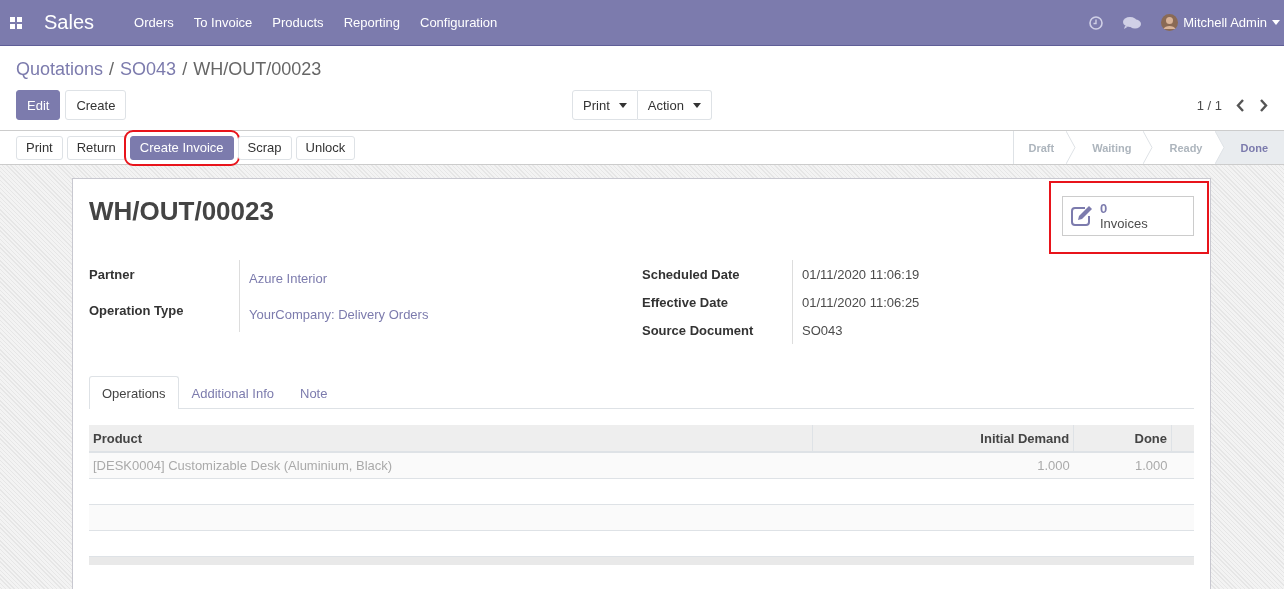  I want to click on control-button: Edit, so click(38, 105).